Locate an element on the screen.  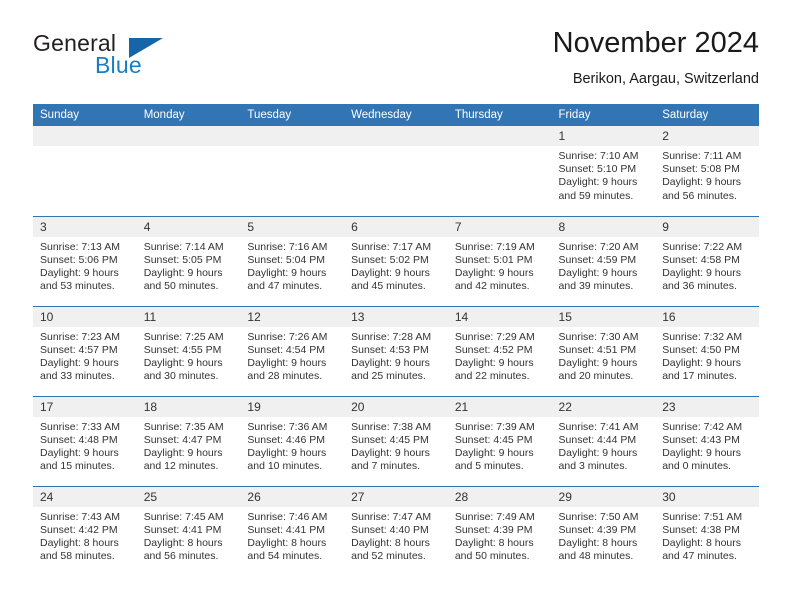
sunrise-text: Sunrise: 7:46 AM is located at coordinates (287, 516).